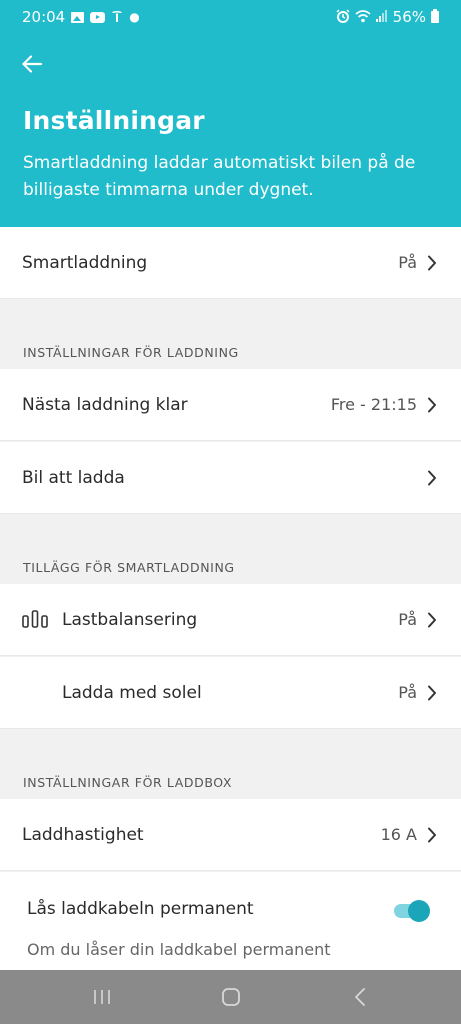 The image size is (461, 1024). I want to click on lock-cable-label: Lås laddkabeln permanent, so click(140, 909).